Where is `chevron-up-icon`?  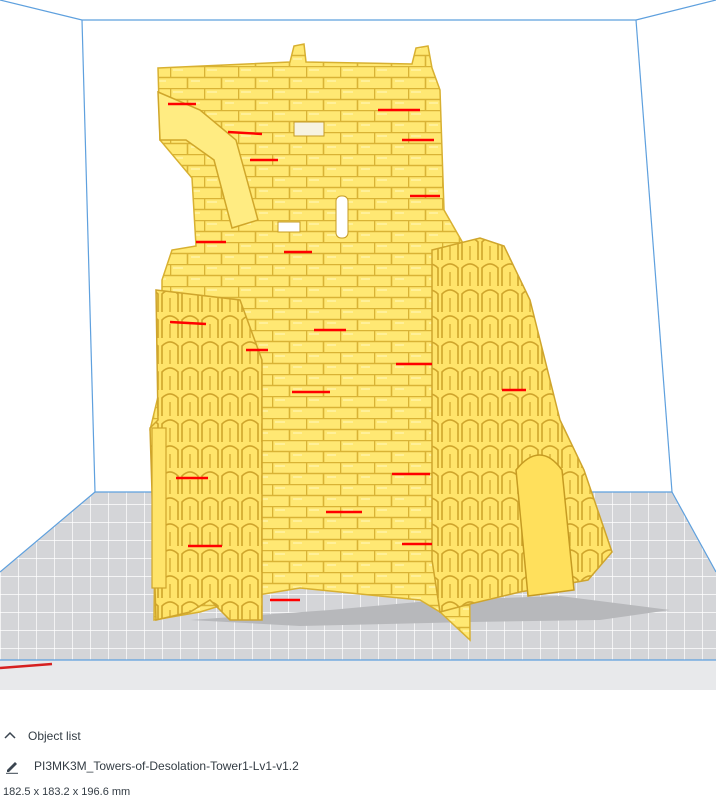
chevron-up-icon is located at coordinates (10, 736).